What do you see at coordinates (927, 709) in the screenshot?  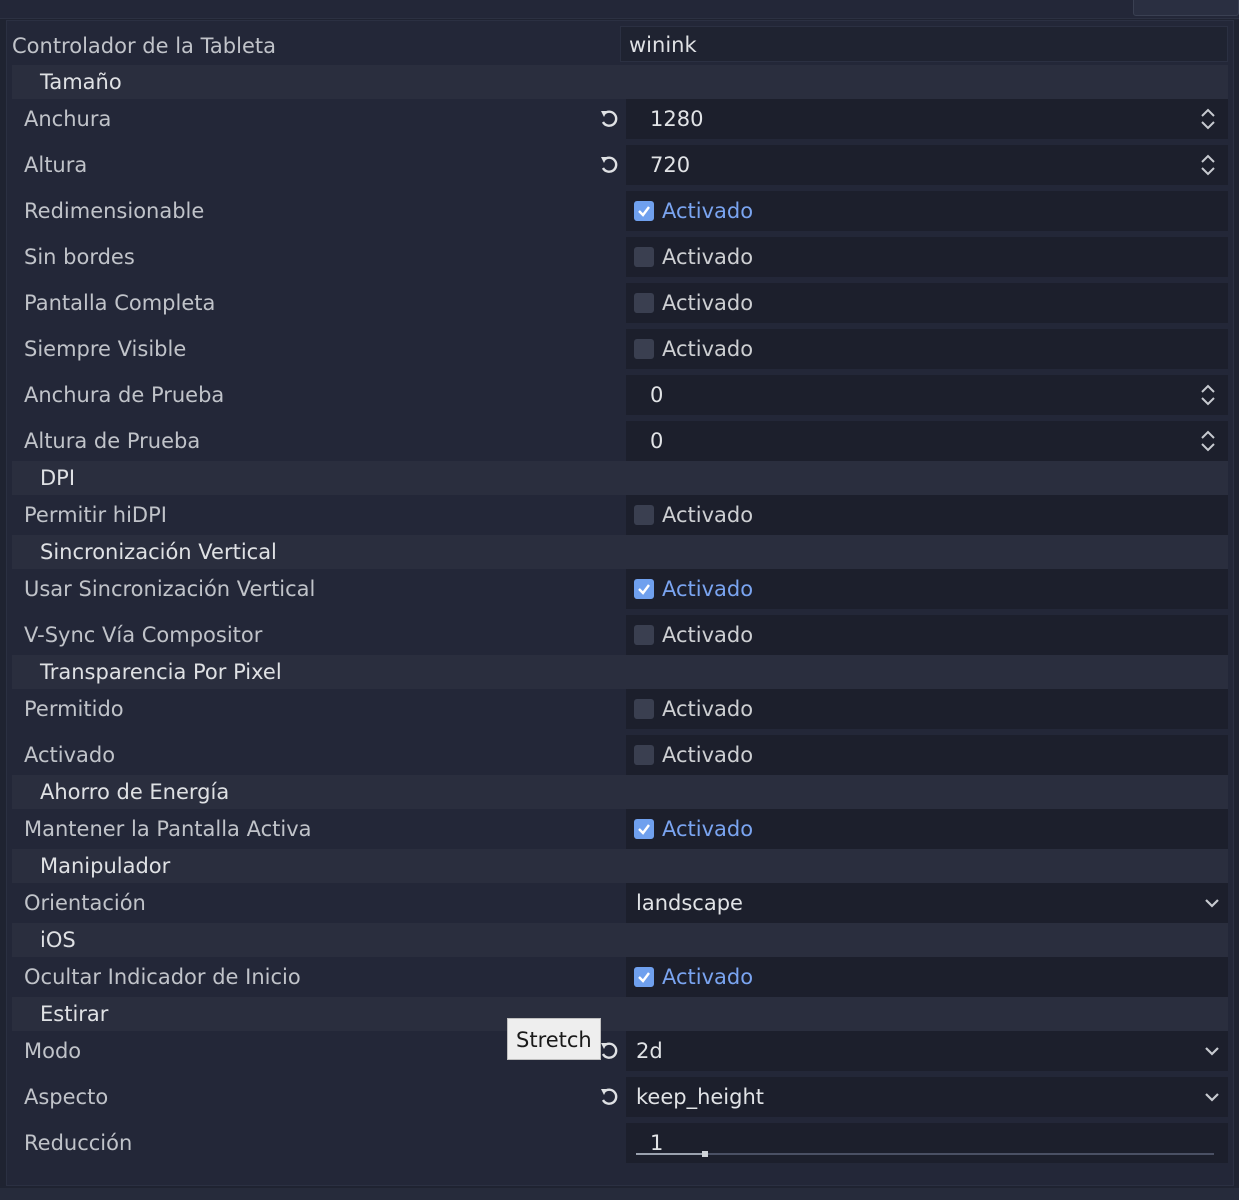 I see `transp-allowed-checkbox-field: Activado` at bounding box center [927, 709].